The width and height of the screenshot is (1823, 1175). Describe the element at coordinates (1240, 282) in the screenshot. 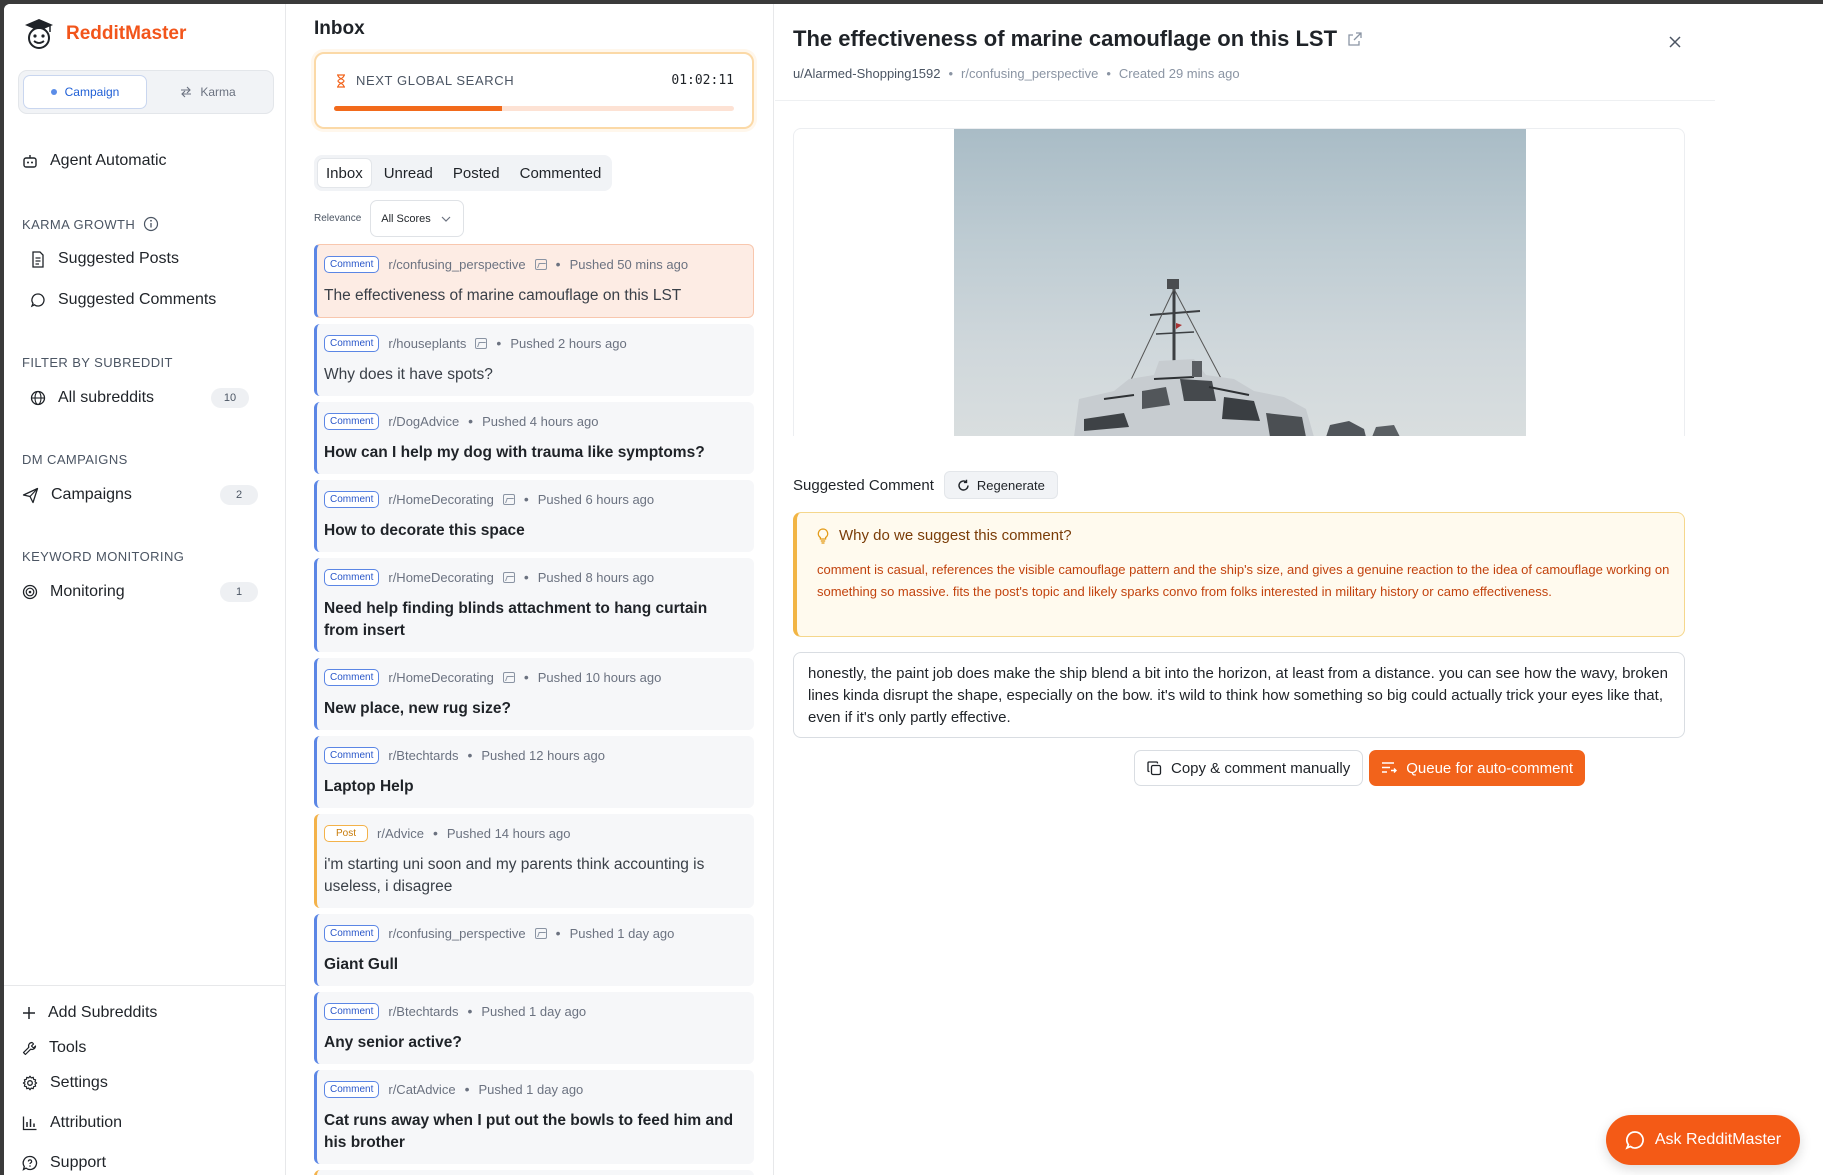

I see `post-image` at that location.